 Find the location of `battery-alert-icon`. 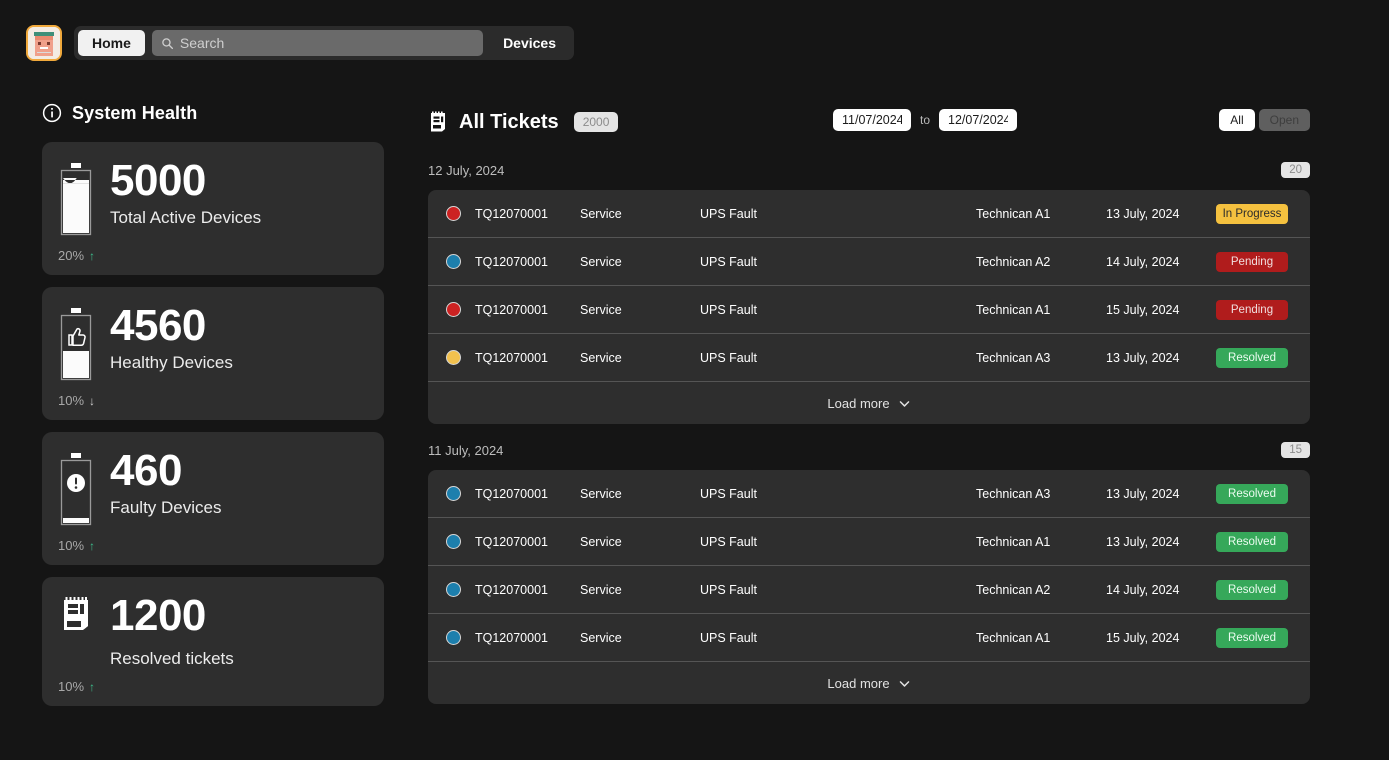

battery-alert-icon is located at coordinates (77, 487).